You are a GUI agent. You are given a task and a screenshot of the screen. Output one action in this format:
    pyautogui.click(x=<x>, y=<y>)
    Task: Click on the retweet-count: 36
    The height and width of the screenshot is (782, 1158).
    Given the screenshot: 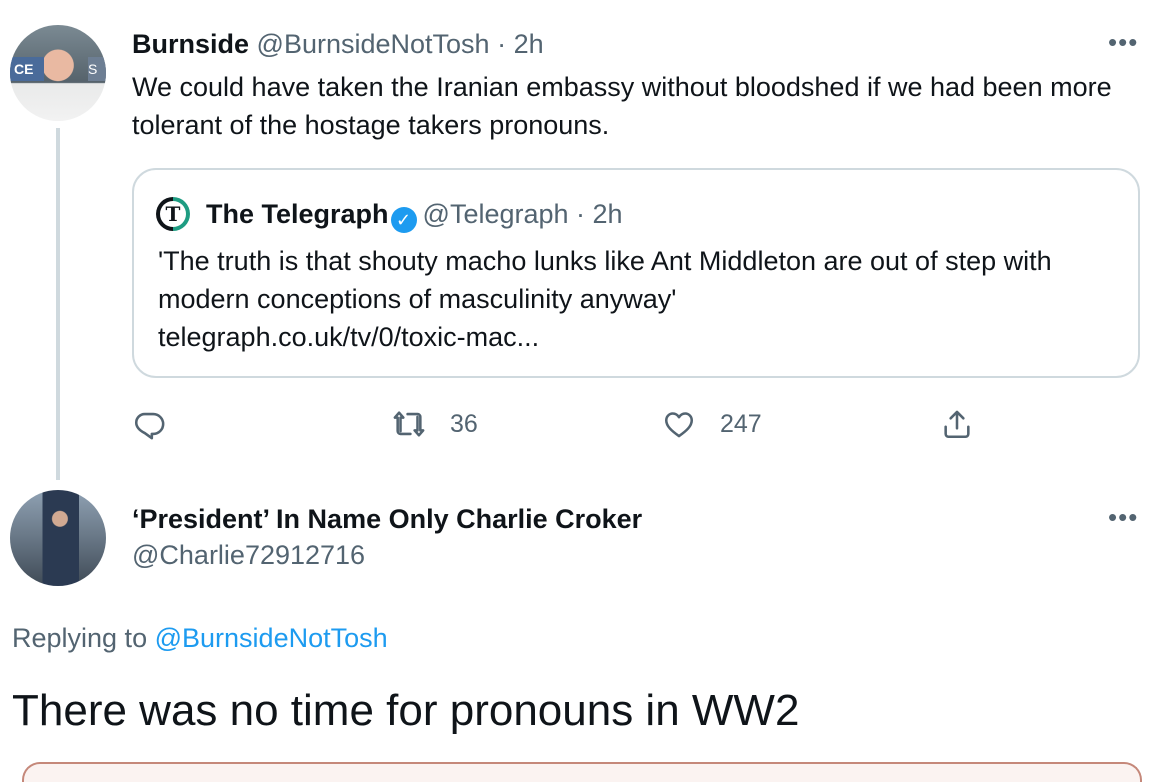 What is the action you would take?
    pyautogui.click(x=464, y=423)
    